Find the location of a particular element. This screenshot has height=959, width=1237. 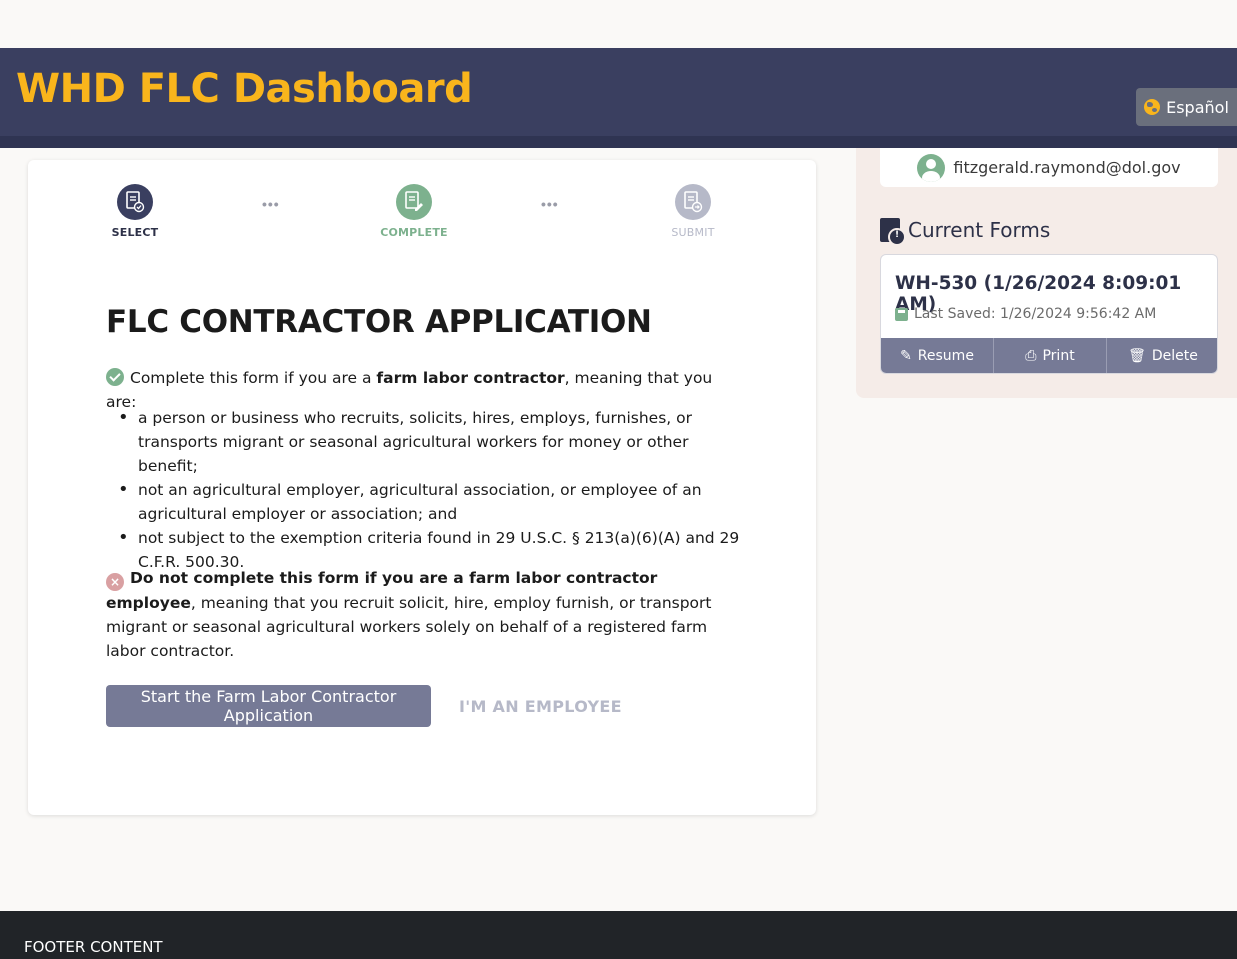

step-complete: COMPLETE is located at coordinates (414, 211).